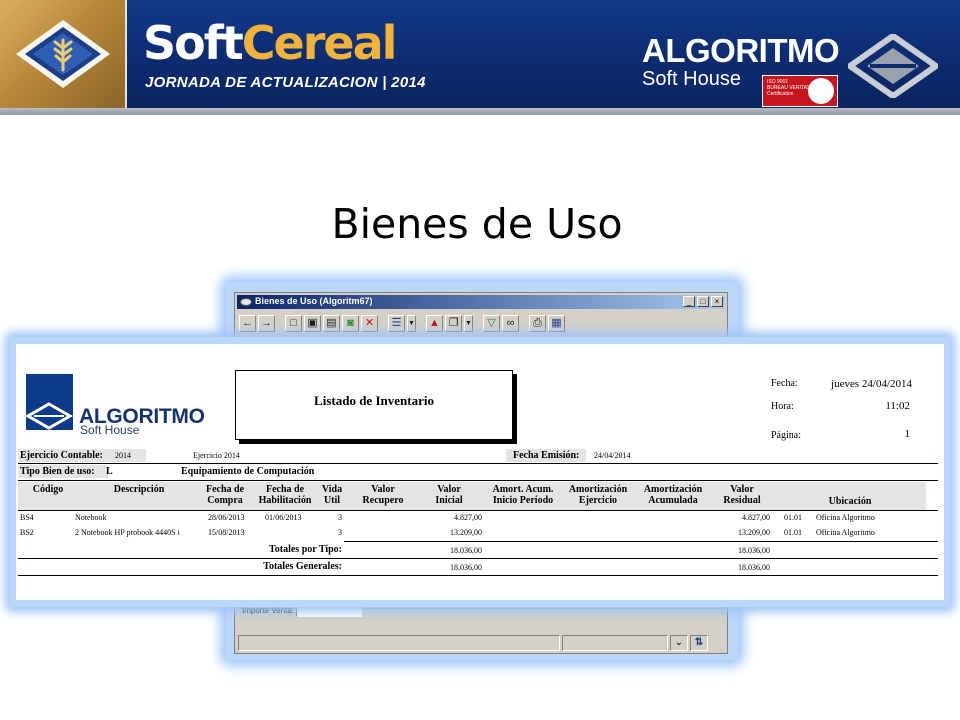 The width and height of the screenshot is (960, 720). What do you see at coordinates (332, 495) in the screenshot?
I see `col-vida-util: Vida Util` at bounding box center [332, 495].